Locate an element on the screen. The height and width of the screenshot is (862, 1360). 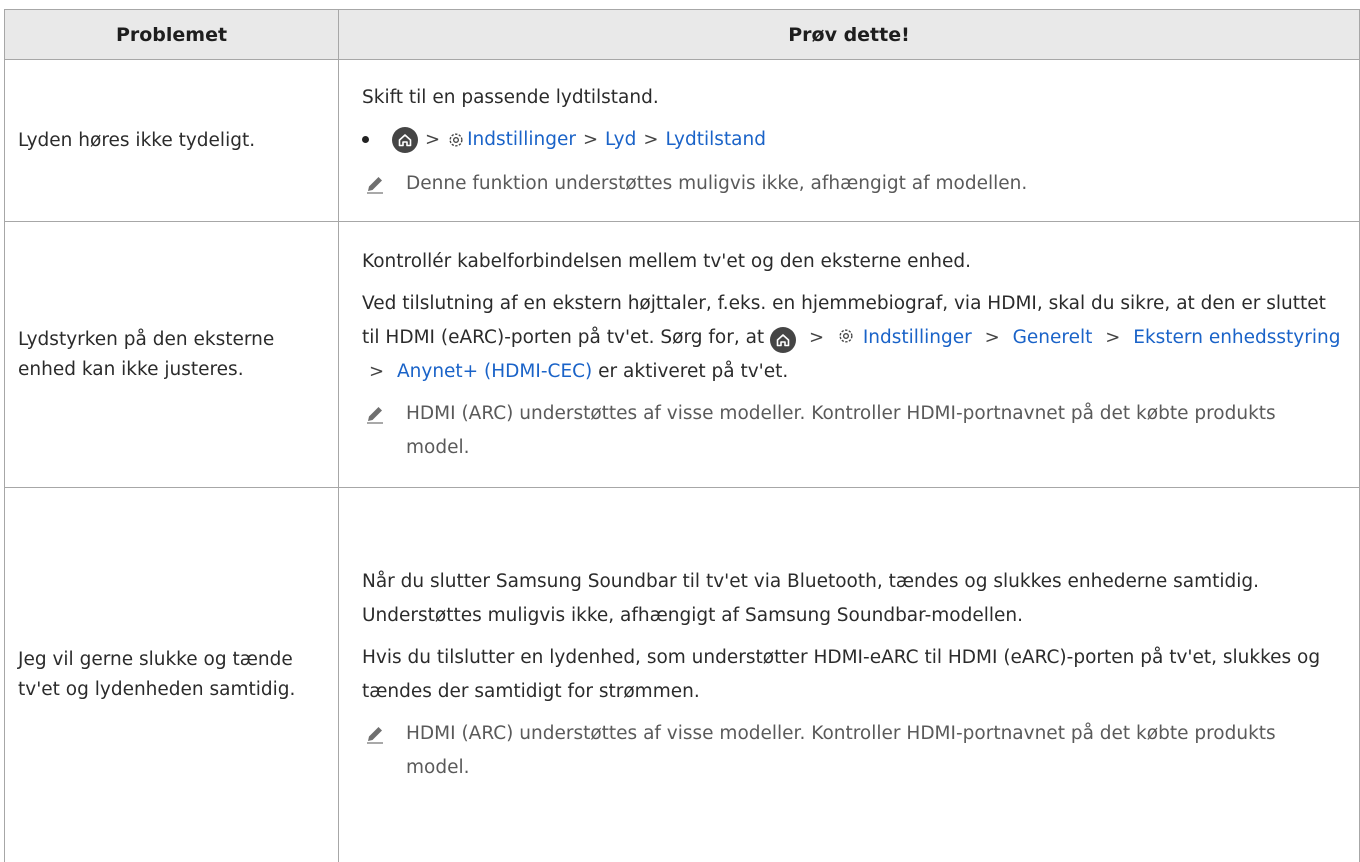
solution-text-part: er aktiveret på tv'et. is located at coordinates (693, 371).